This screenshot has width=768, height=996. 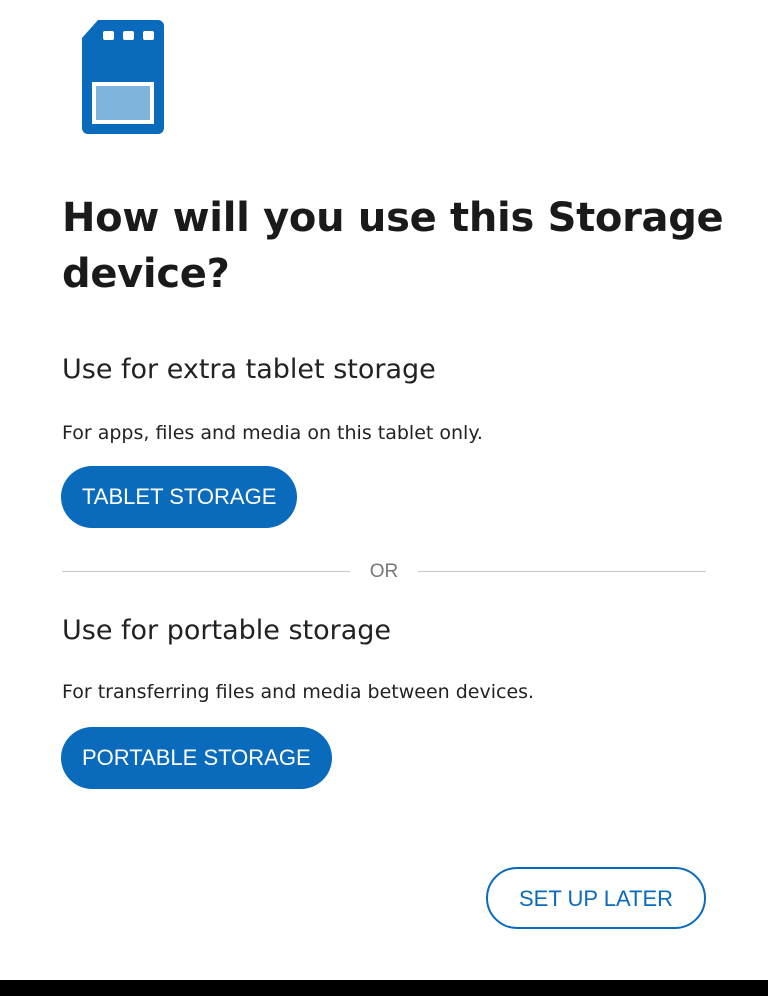 I want to click on divider-line-left, so click(x=206, y=571).